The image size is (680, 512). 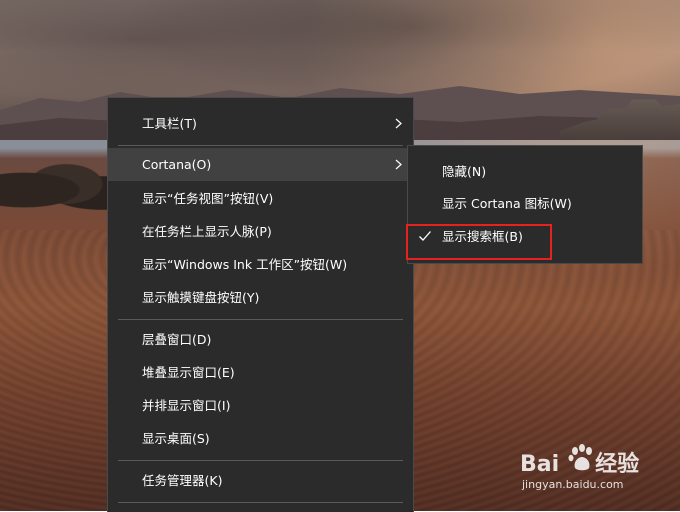 I want to click on watermark-url: jingyan.baidu.com, so click(x=573, y=484).